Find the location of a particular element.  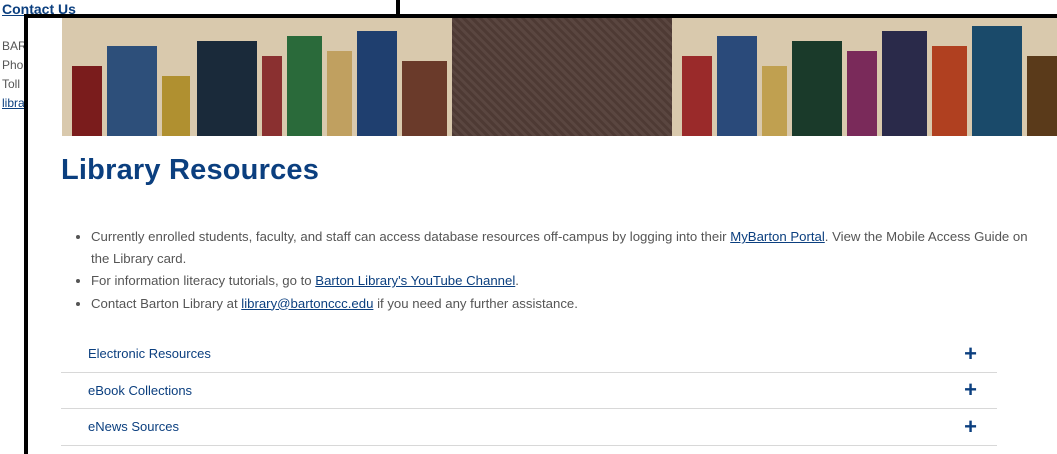

accordion-label: Electronic Resources is located at coordinates (149, 354).